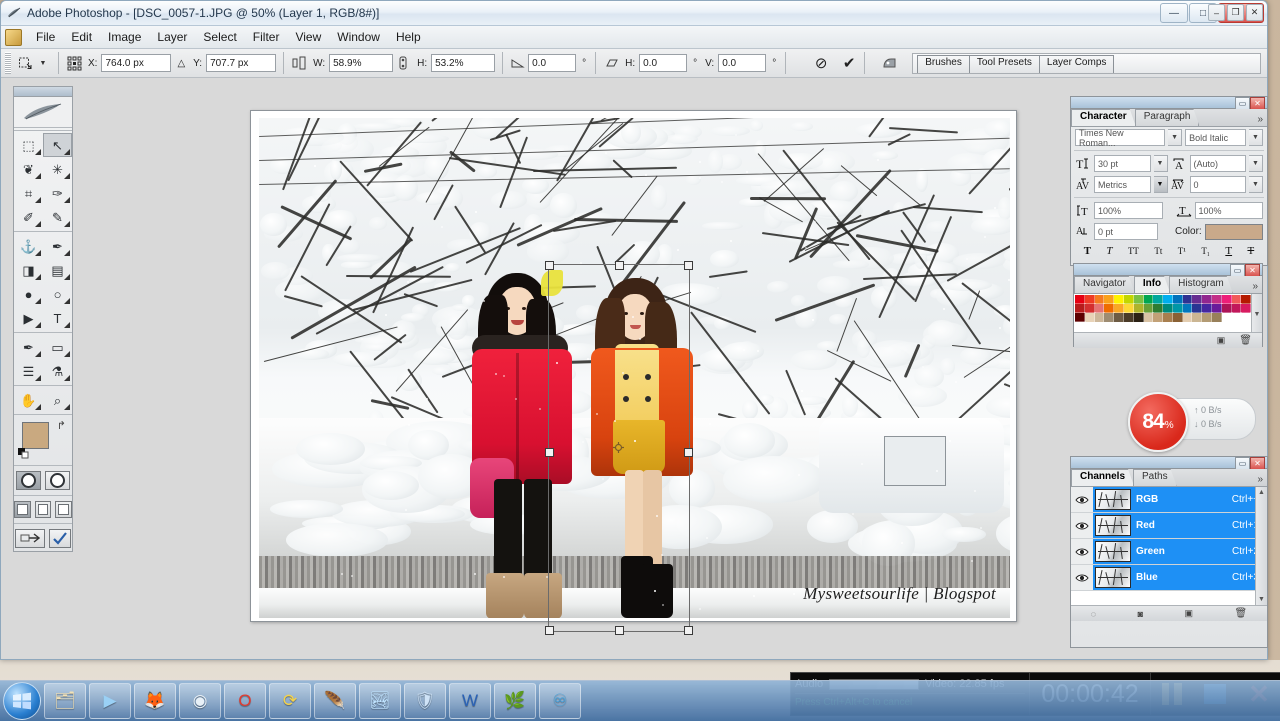  Describe the element at coordinates (1082, 551) in the screenshot. I see `channel-visibility-icon` at that location.